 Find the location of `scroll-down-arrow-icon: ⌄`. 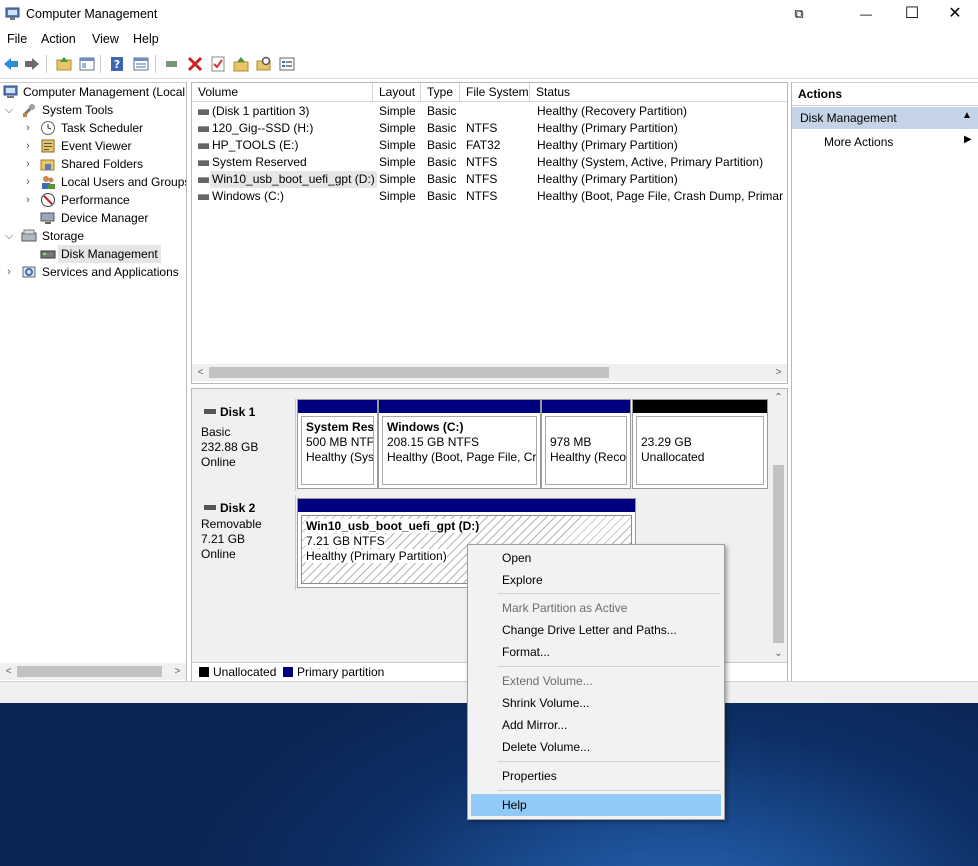

scroll-down-arrow-icon: ⌄ is located at coordinates (778, 653).